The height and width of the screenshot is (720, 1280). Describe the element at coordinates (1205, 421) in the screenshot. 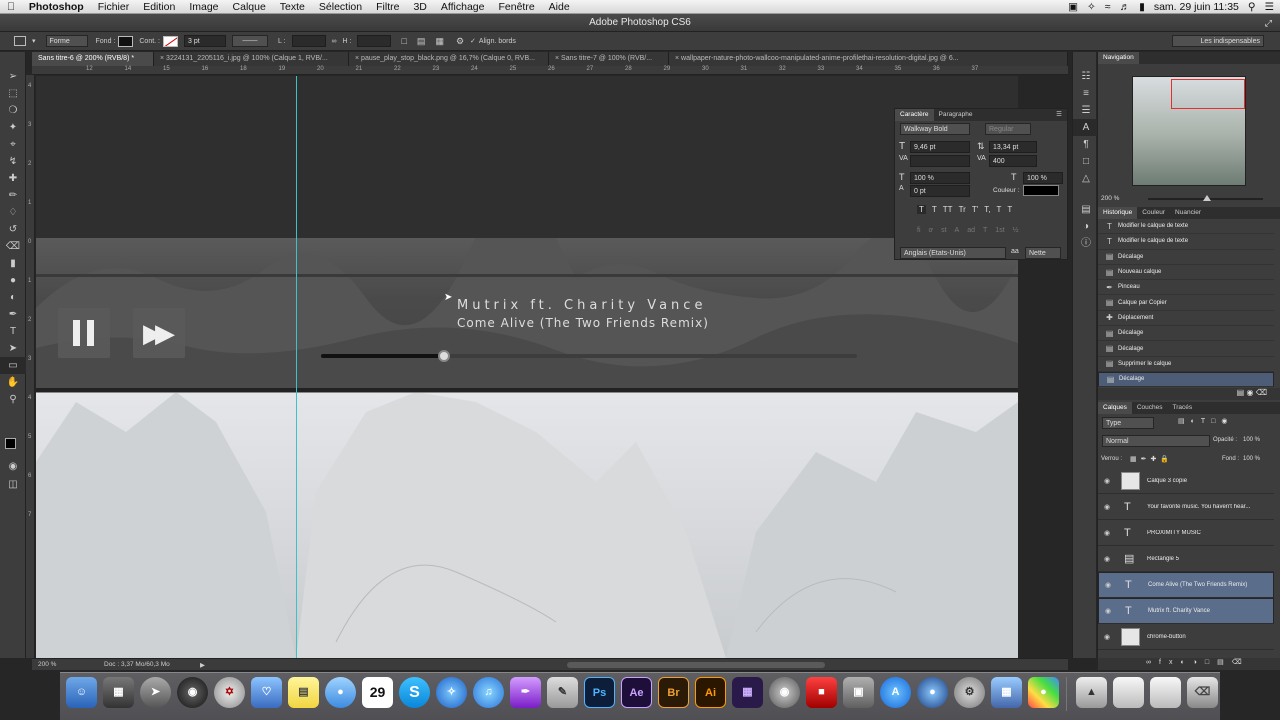

I see `layer-filter-icons: ▤◐T□◉` at that location.